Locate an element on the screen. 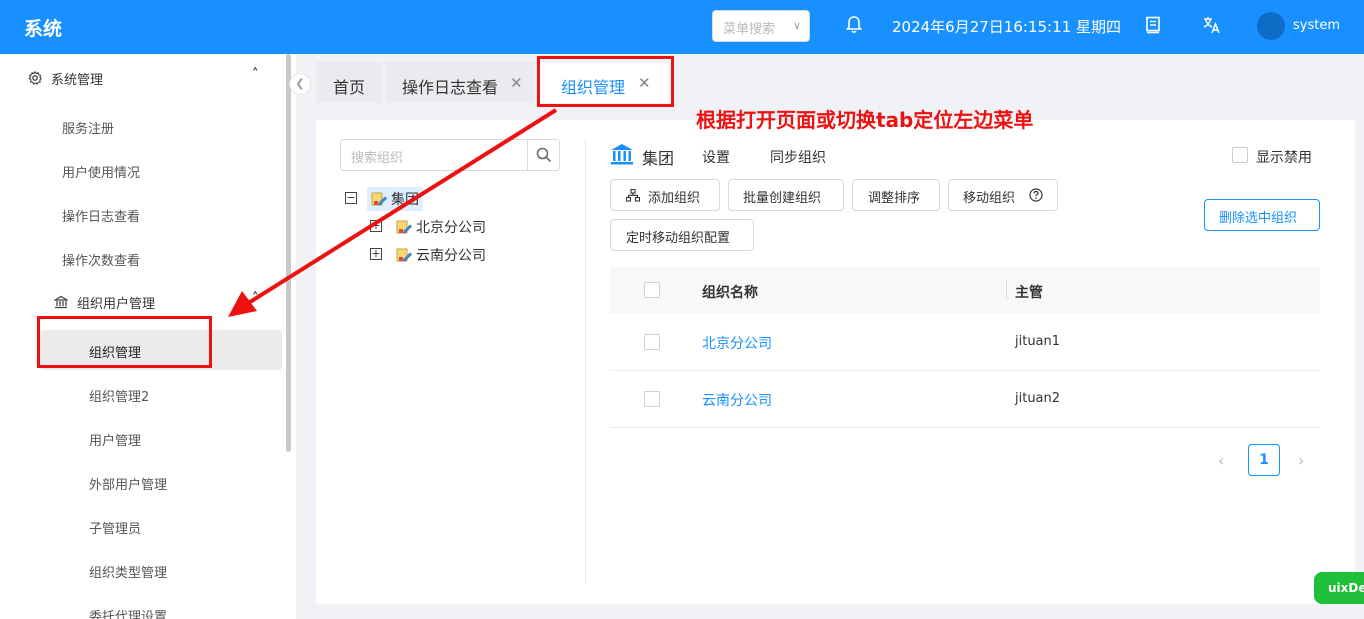 The image size is (1364, 619). tab-operation-log: 操作日志查看 ✕ is located at coordinates (460, 82).